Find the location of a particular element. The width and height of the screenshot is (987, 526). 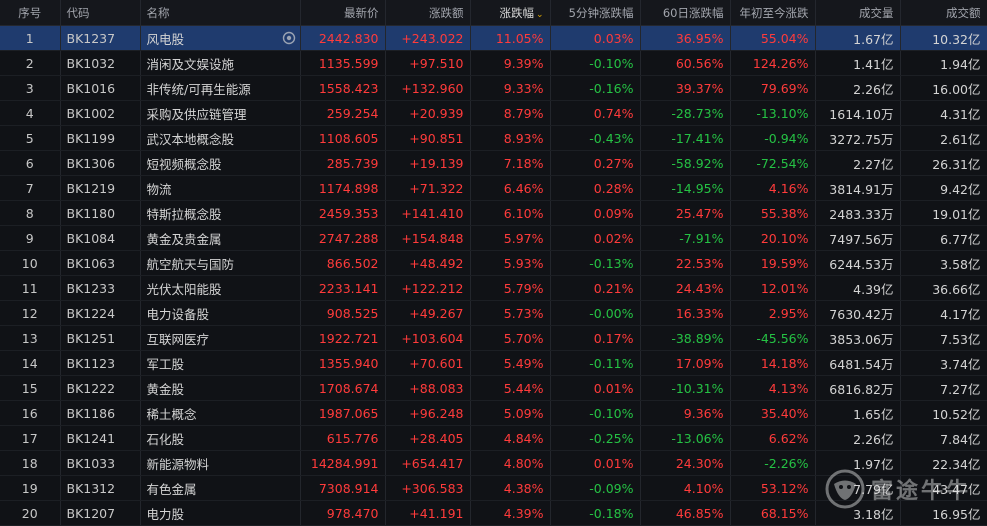

row-5min-pct-text: 0.17% is located at coordinates (613, 338).